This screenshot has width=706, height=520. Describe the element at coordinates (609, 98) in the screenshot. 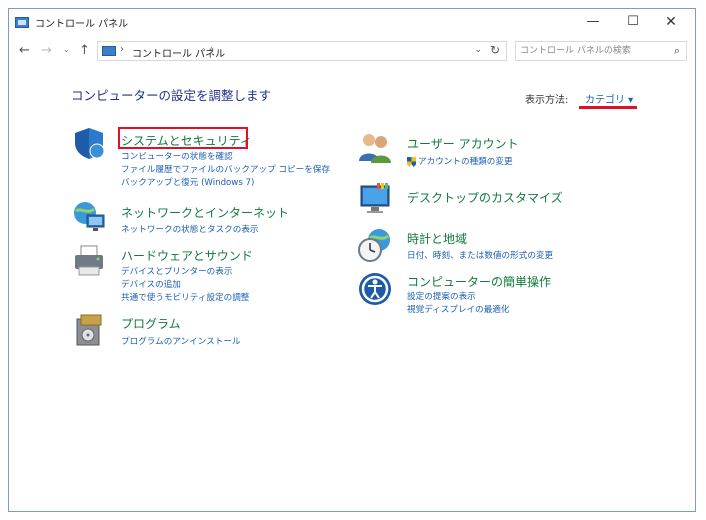

I see `view-by-dropdown: カテゴリ ▾` at that location.